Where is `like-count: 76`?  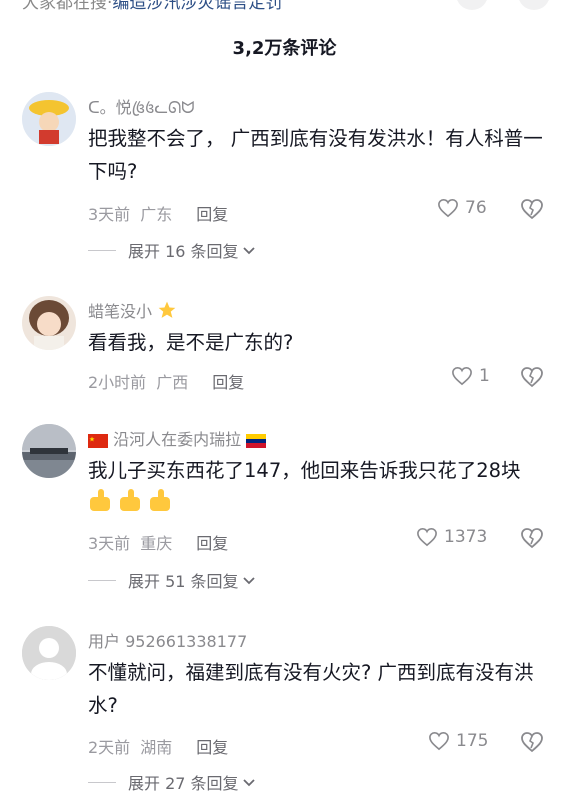 like-count: 76 is located at coordinates (476, 208).